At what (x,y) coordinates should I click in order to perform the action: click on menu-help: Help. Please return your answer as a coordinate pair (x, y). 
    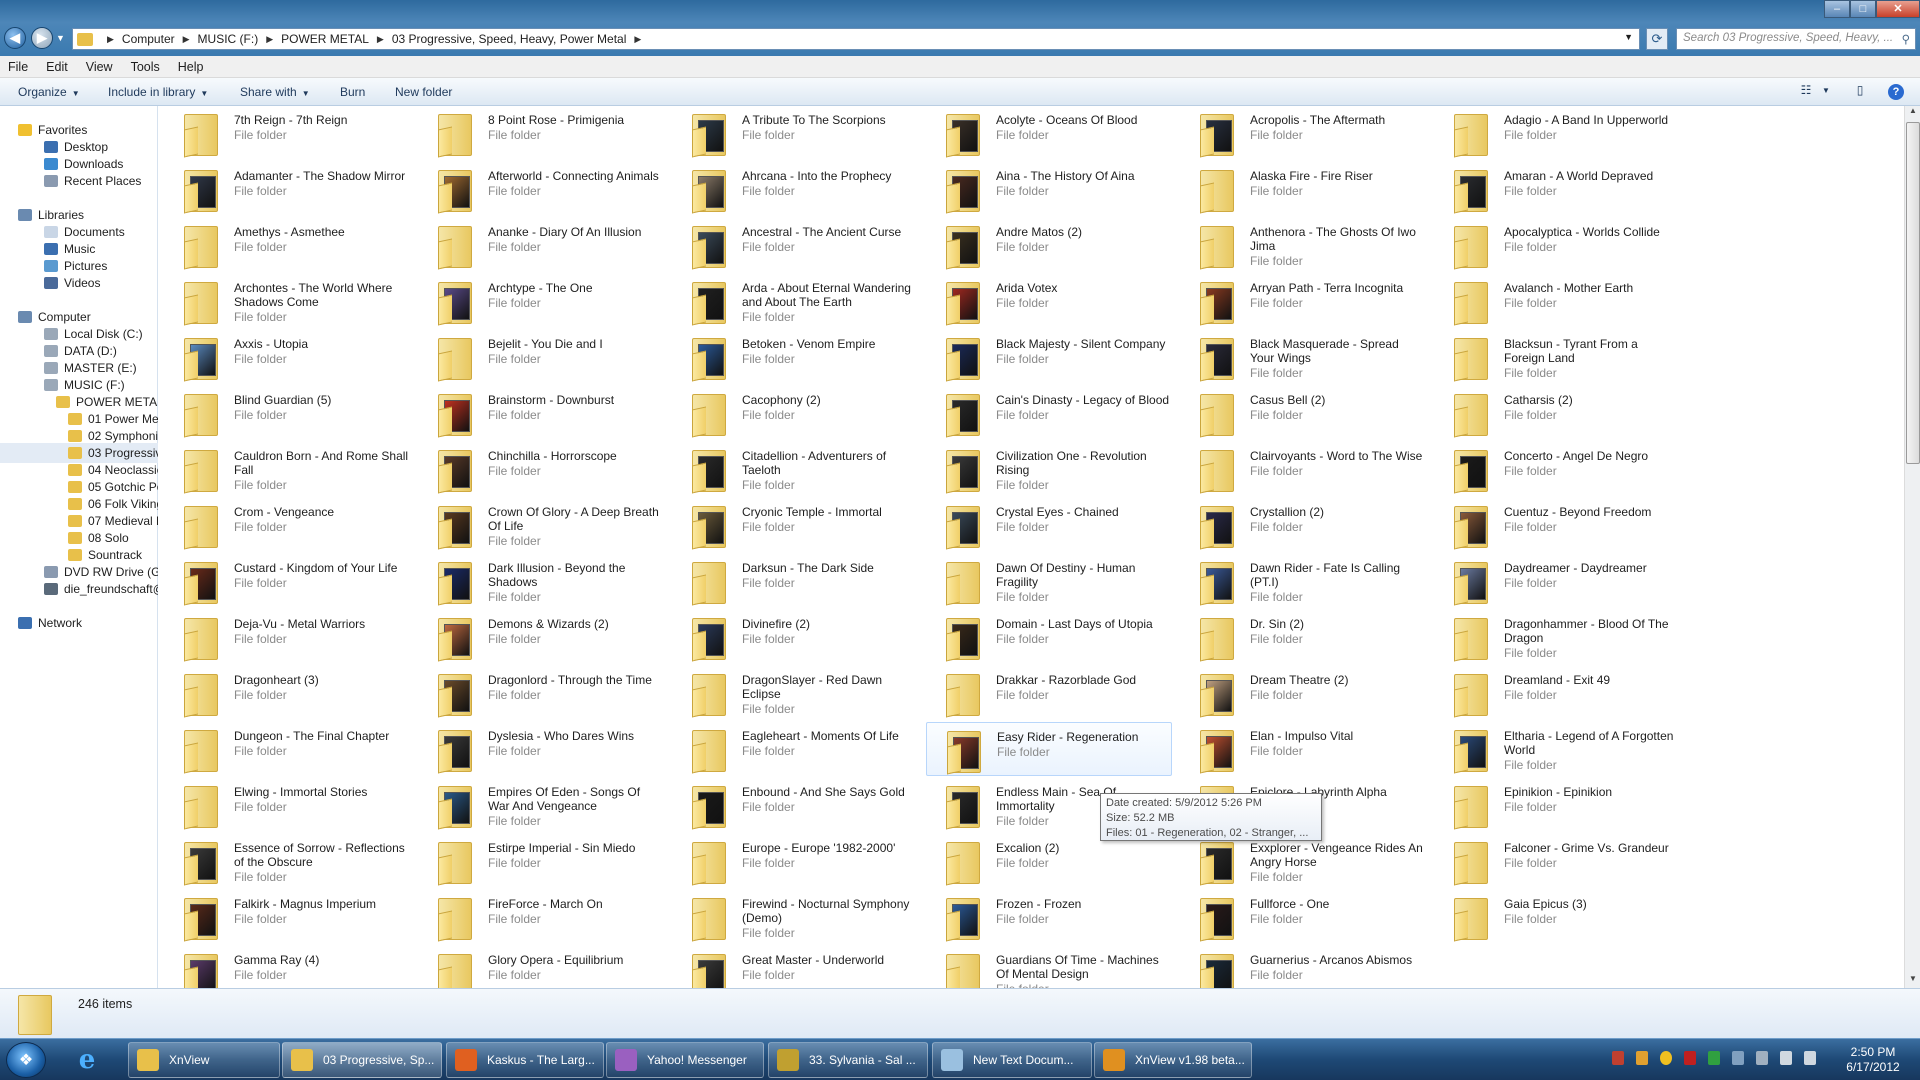
    Looking at the image, I should click on (191, 67).